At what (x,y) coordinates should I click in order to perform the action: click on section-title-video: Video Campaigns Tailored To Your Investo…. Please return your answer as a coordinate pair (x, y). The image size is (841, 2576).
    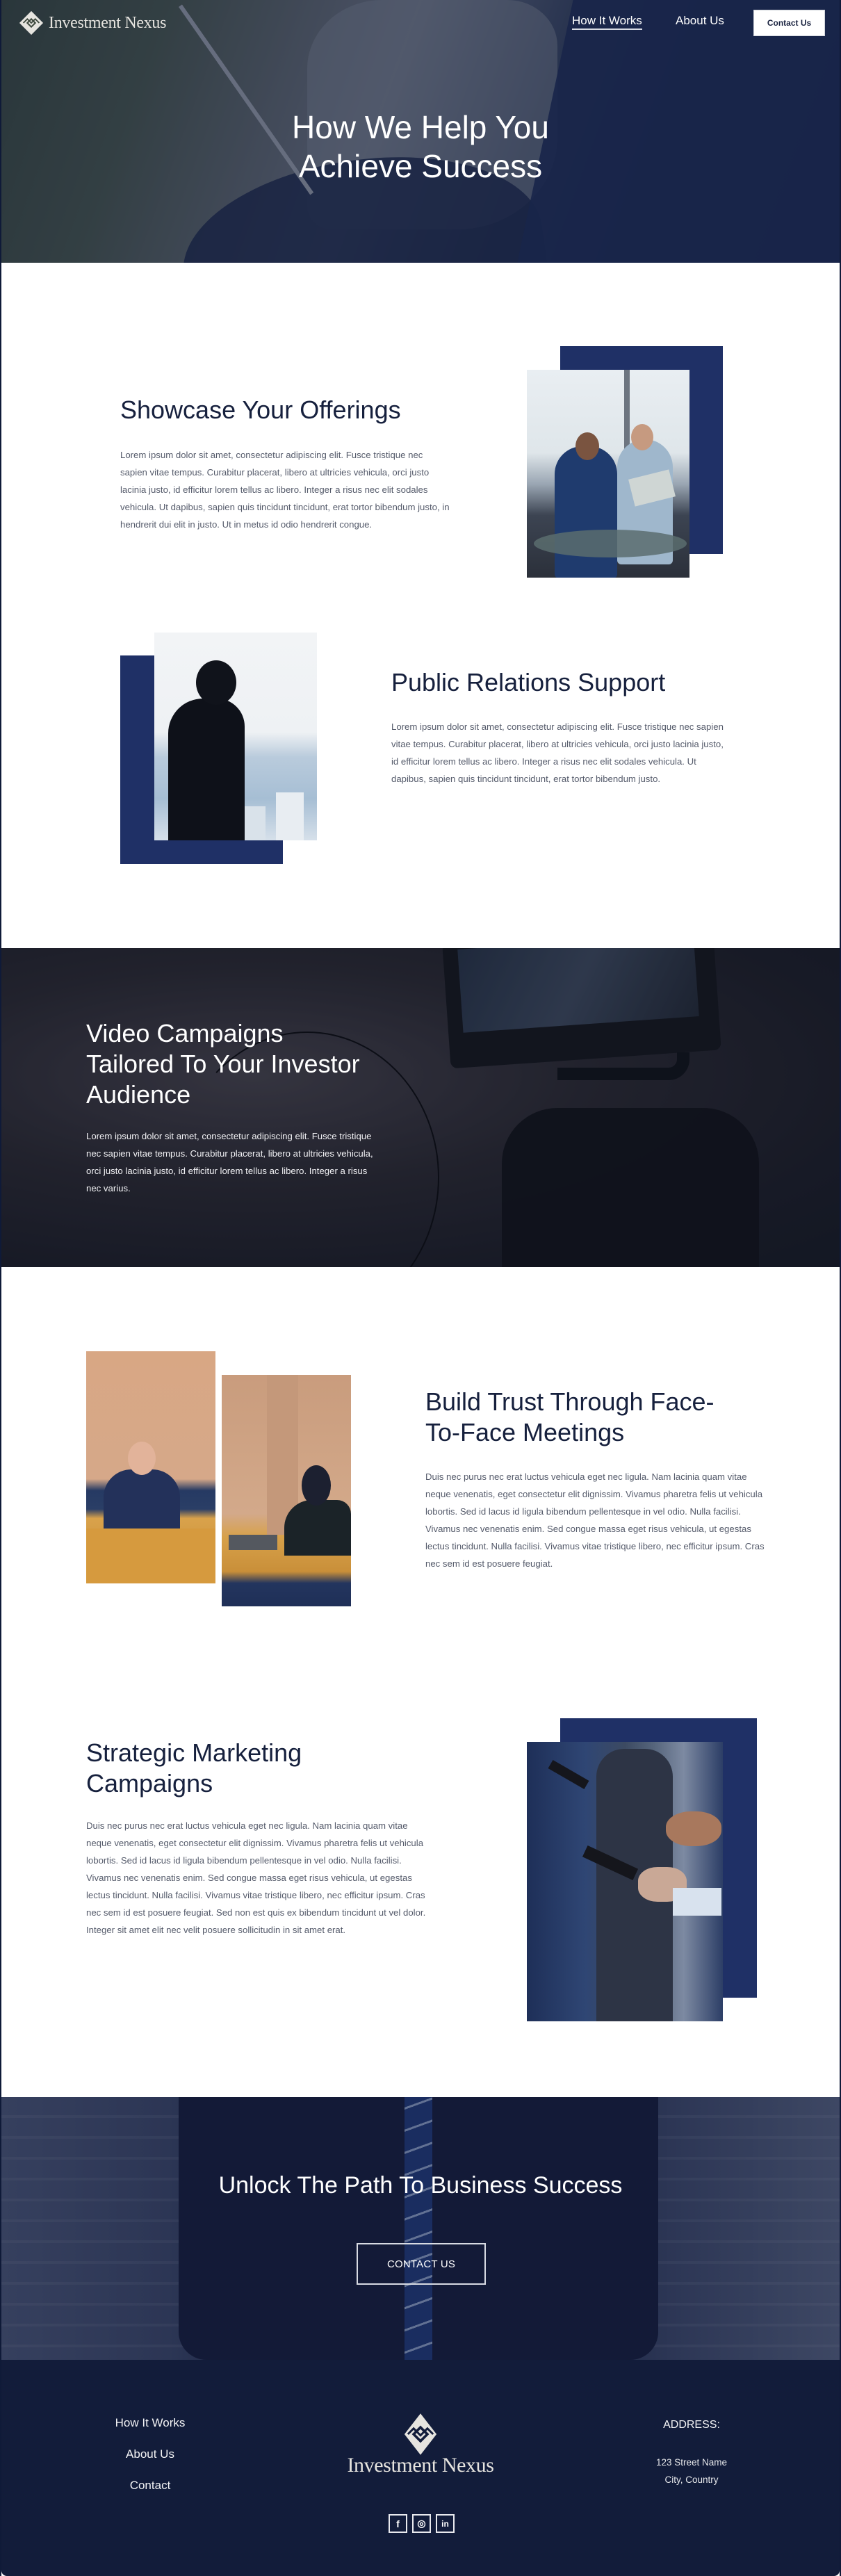
    Looking at the image, I should click on (246, 1064).